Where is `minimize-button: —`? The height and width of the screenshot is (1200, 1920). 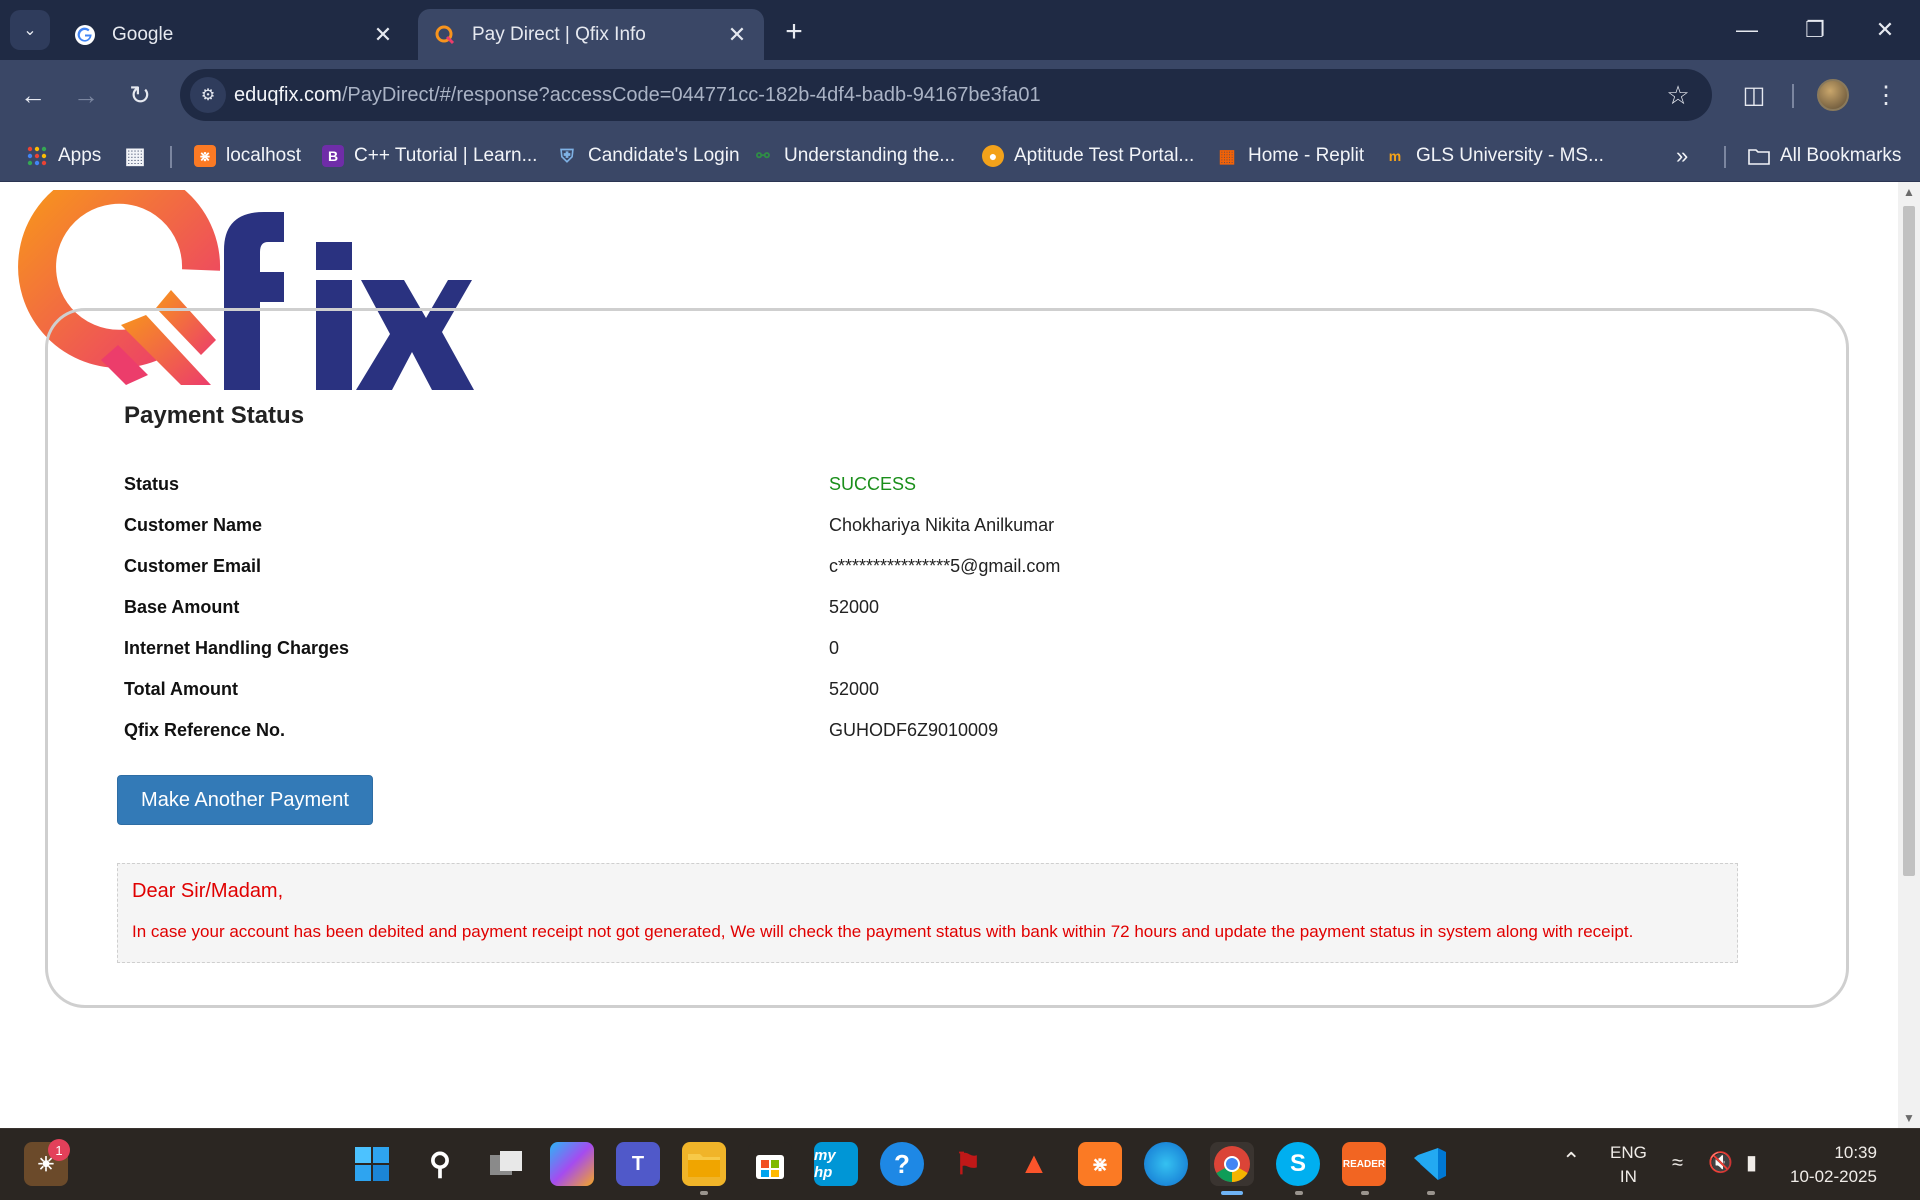 minimize-button: — is located at coordinates (1747, 30).